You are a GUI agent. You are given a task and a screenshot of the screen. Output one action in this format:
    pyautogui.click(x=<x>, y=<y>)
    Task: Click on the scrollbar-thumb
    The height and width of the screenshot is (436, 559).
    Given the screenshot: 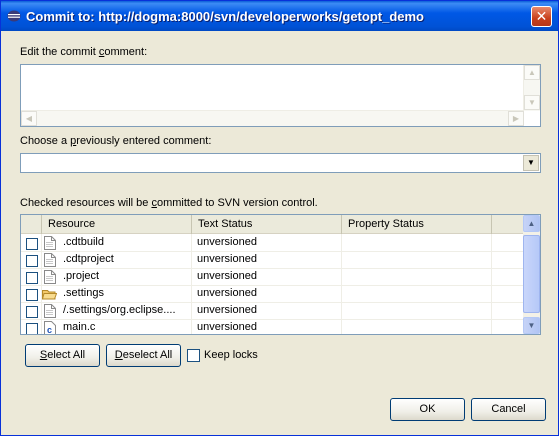 What is the action you would take?
    pyautogui.click(x=531, y=274)
    